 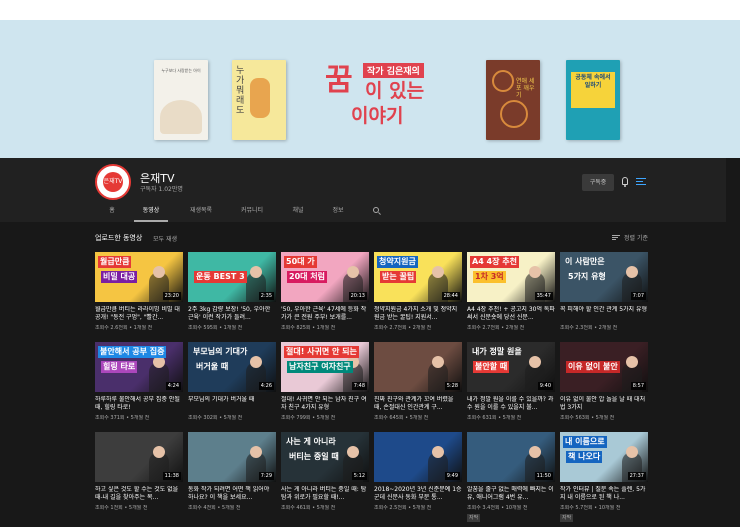 What do you see at coordinates (181, 117) in the screenshot?
I see `book-cover-1-art` at bounding box center [181, 117].